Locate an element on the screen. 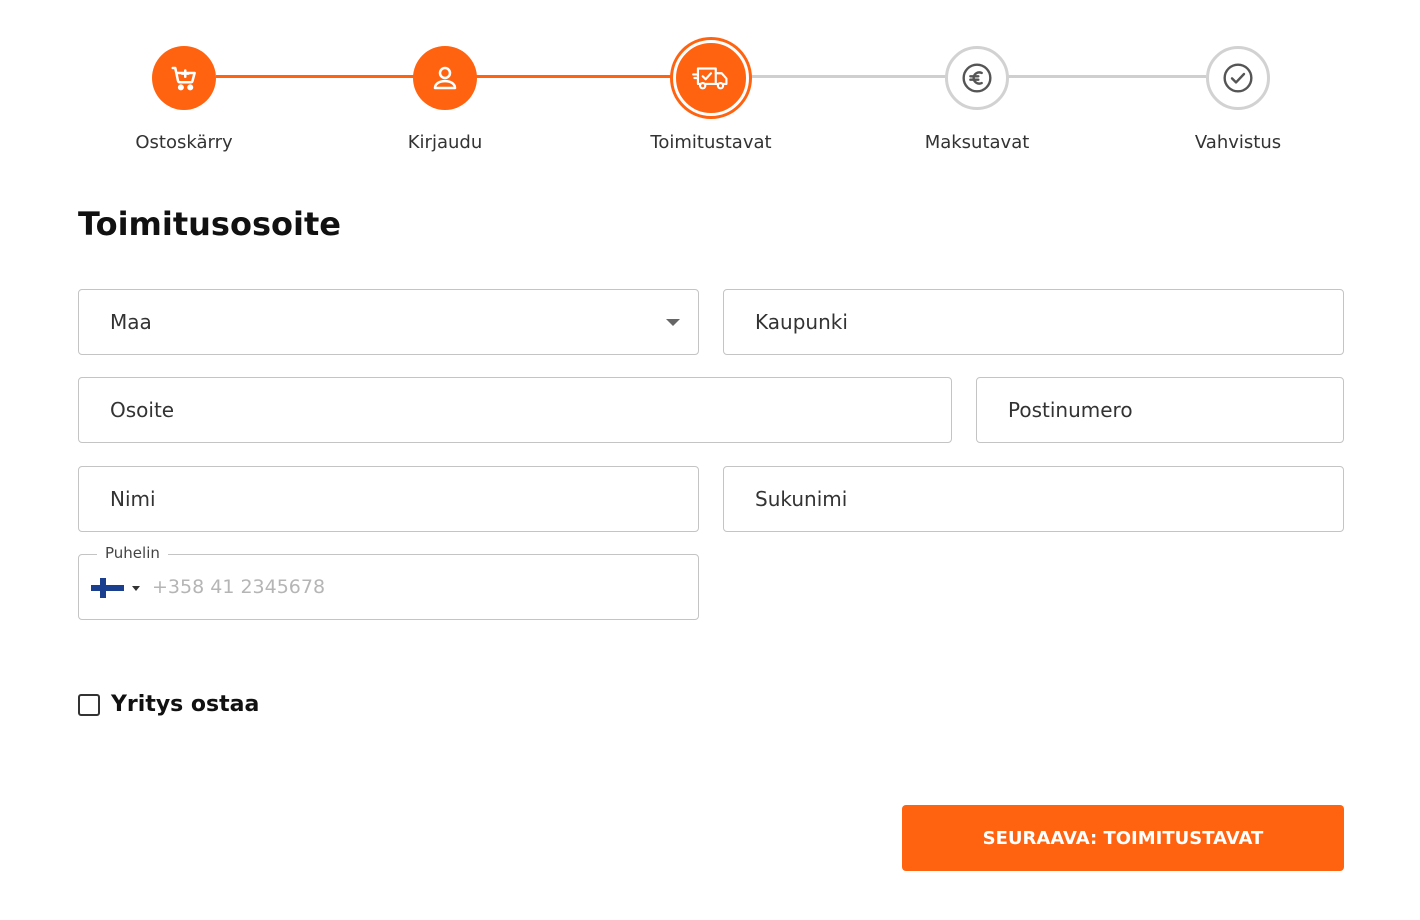  step-label: Ostoskärry is located at coordinates (184, 142).